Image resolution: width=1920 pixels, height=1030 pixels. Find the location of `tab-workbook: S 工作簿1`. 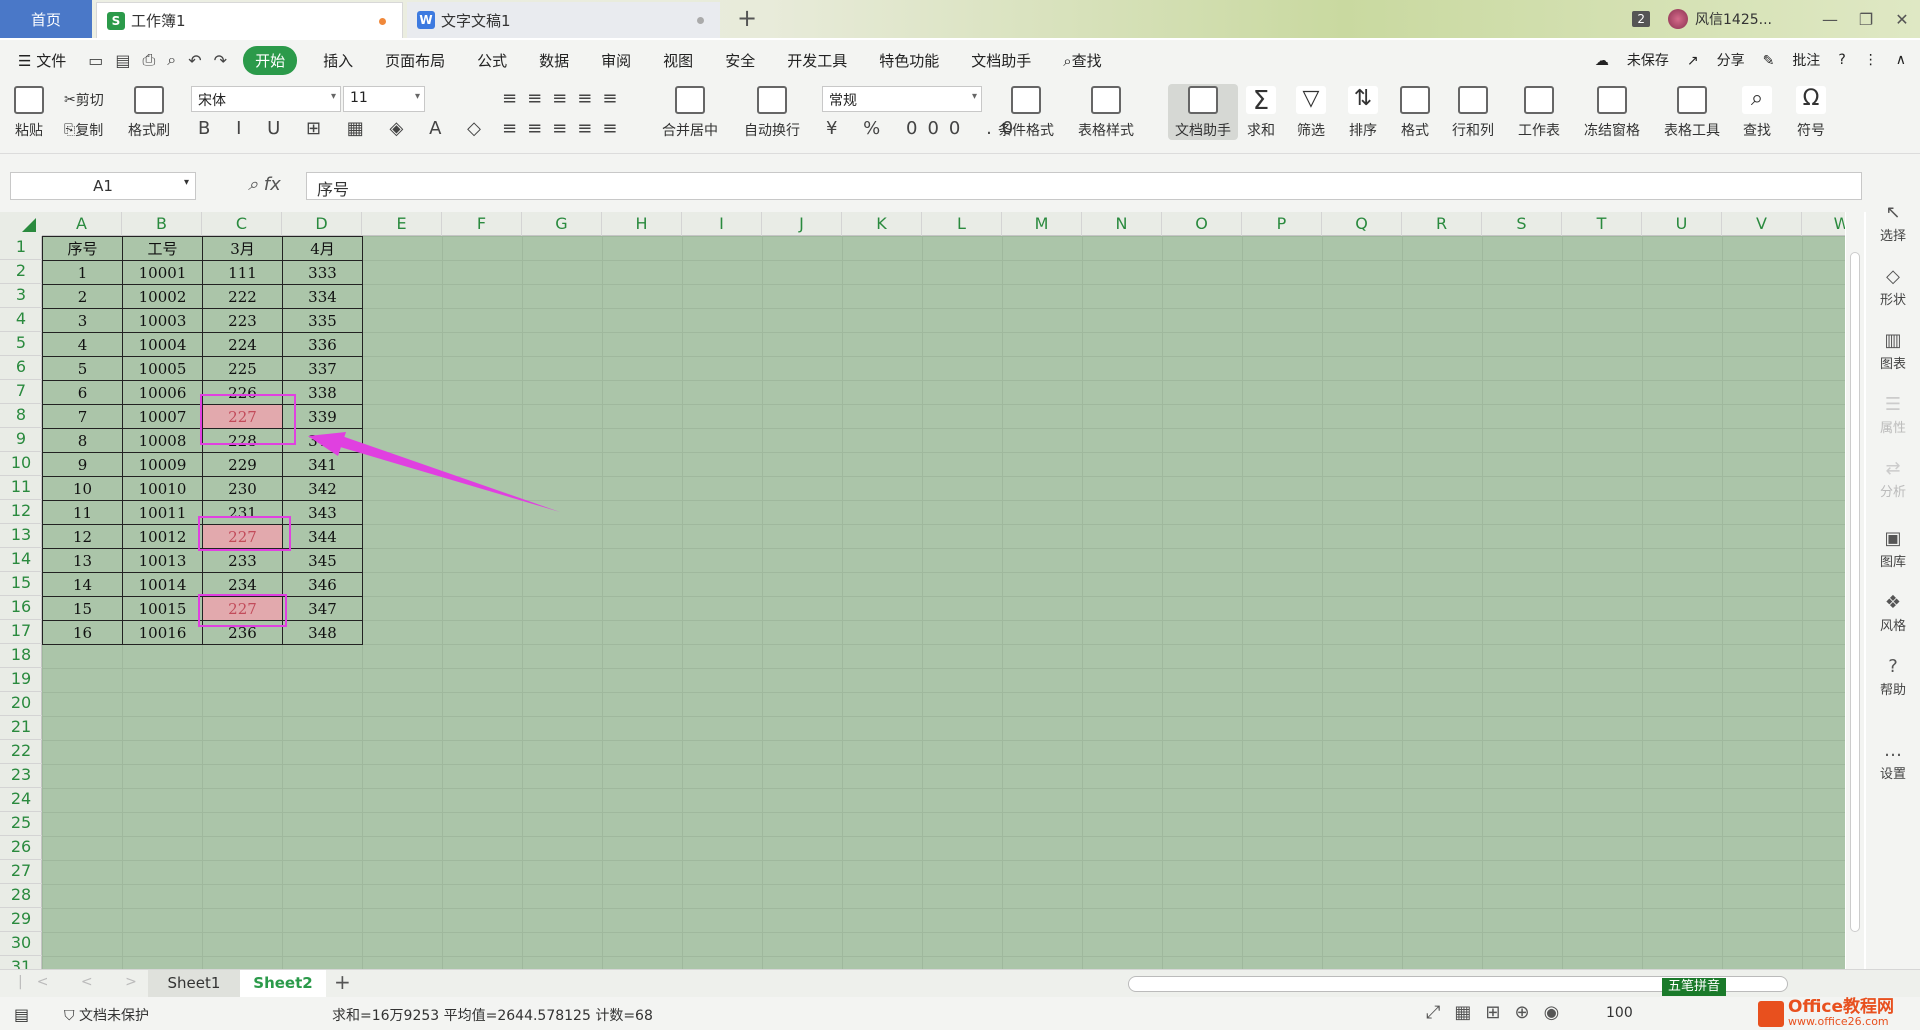

tab-workbook: S 工作簿1 is located at coordinates (249, 20).